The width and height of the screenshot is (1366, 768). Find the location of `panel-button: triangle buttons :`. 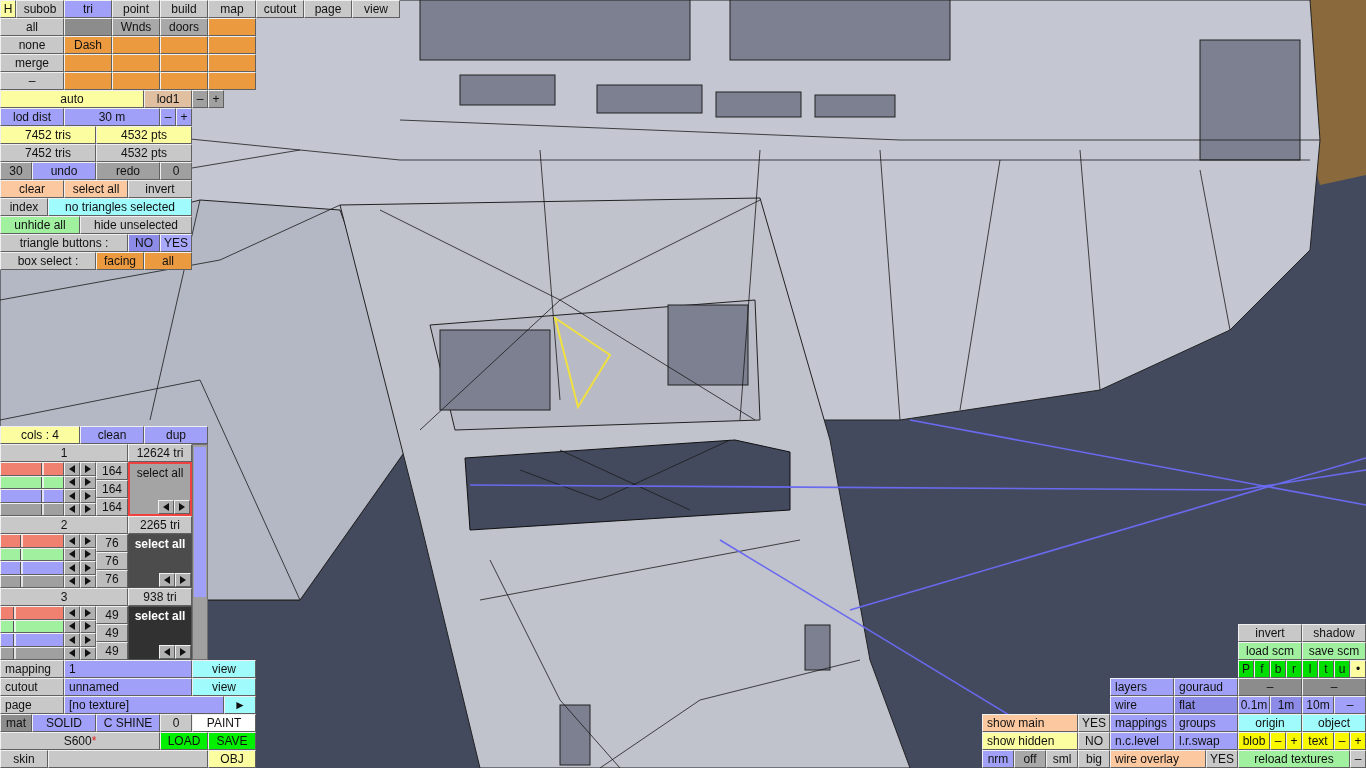

panel-button: triangle buttons : is located at coordinates (64, 243).